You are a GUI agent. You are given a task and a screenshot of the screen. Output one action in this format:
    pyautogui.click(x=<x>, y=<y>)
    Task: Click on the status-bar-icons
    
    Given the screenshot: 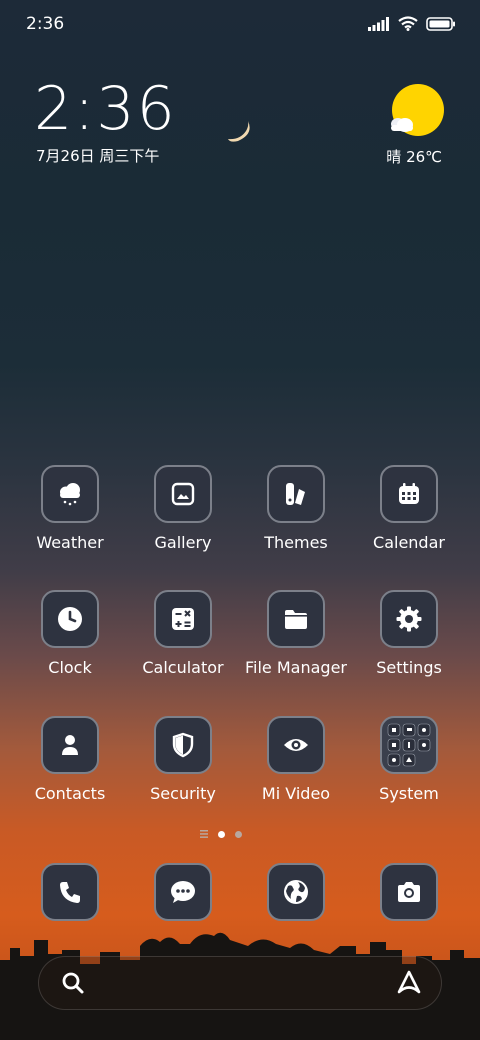 What is the action you would take?
    pyautogui.click(x=412, y=23)
    